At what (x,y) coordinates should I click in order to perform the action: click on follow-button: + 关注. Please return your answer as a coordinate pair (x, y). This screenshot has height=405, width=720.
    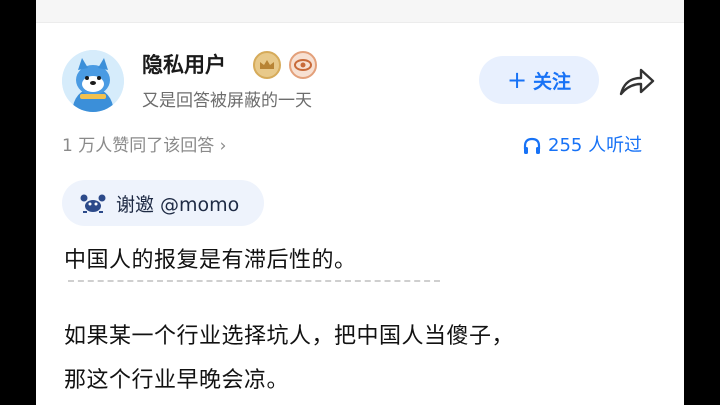
    Looking at the image, I should click on (539, 80).